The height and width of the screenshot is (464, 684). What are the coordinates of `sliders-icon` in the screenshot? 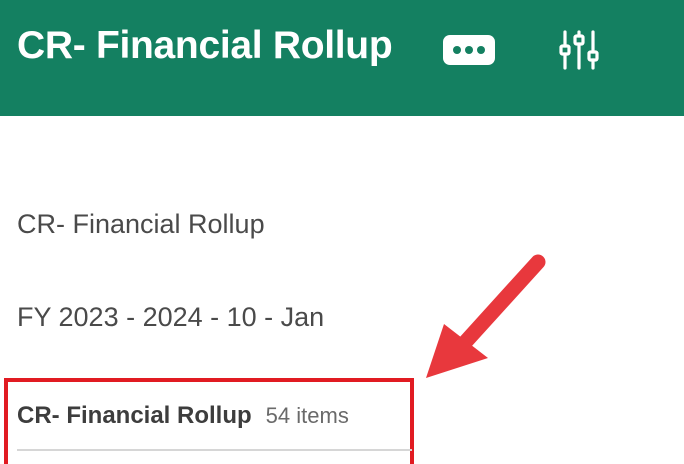 It's located at (579, 50).